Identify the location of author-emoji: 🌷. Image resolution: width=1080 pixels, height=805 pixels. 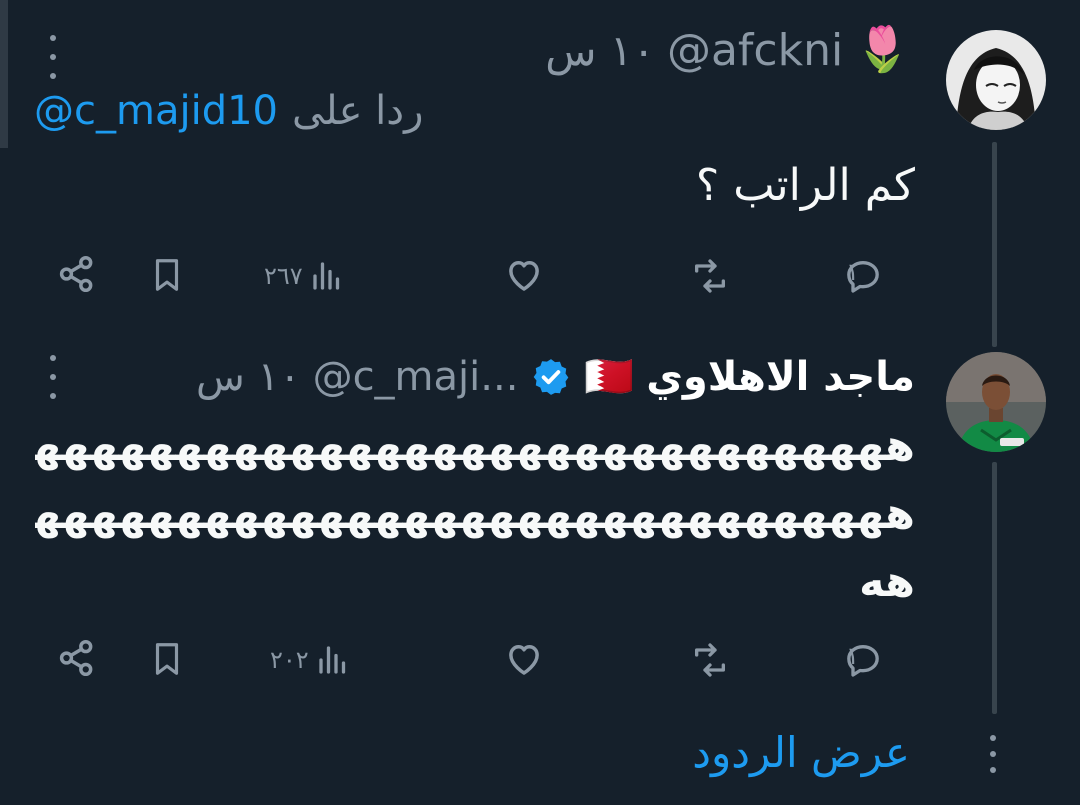
(882, 49).